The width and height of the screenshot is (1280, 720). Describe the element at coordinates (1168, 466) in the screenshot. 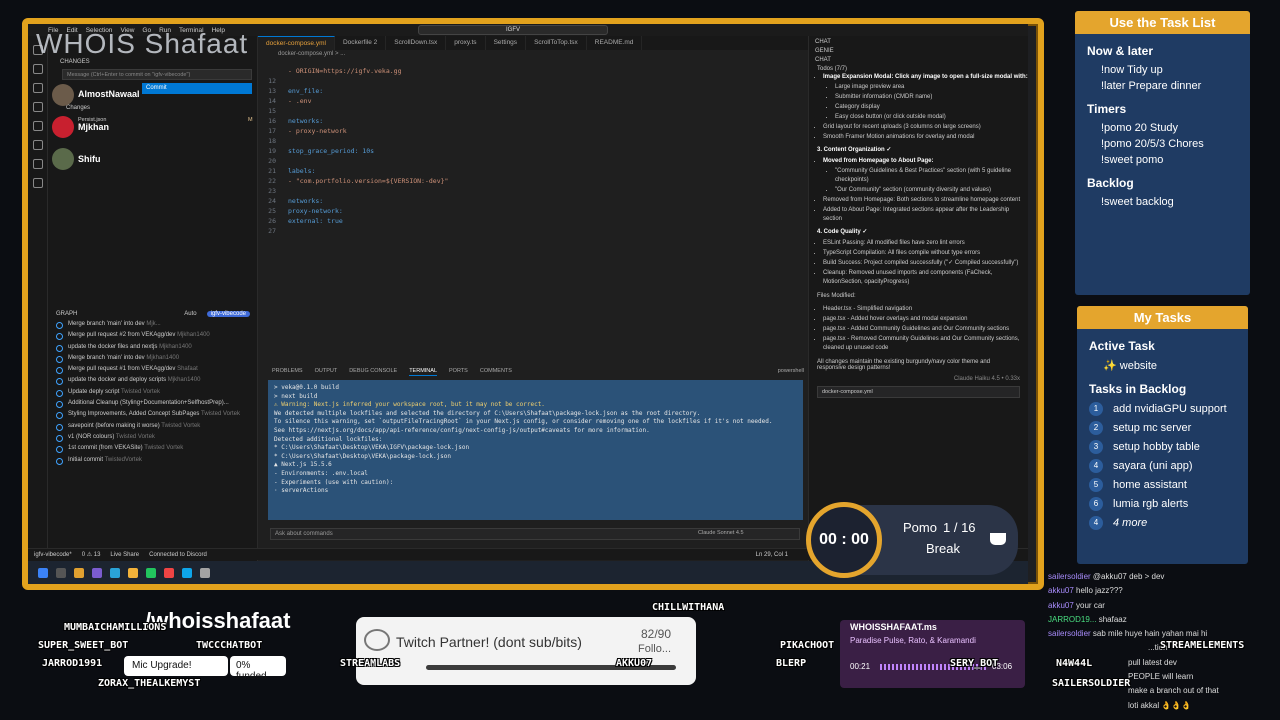

I see `list-item: 4 sayara (uni app)` at that location.